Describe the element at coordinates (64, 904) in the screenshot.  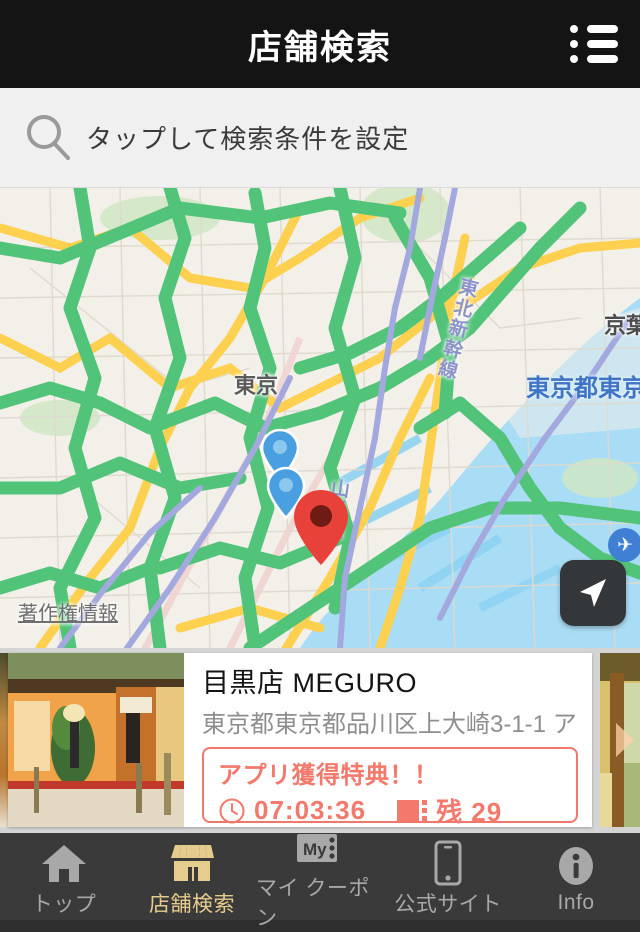
I see `tab-label-top: トップ` at that location.